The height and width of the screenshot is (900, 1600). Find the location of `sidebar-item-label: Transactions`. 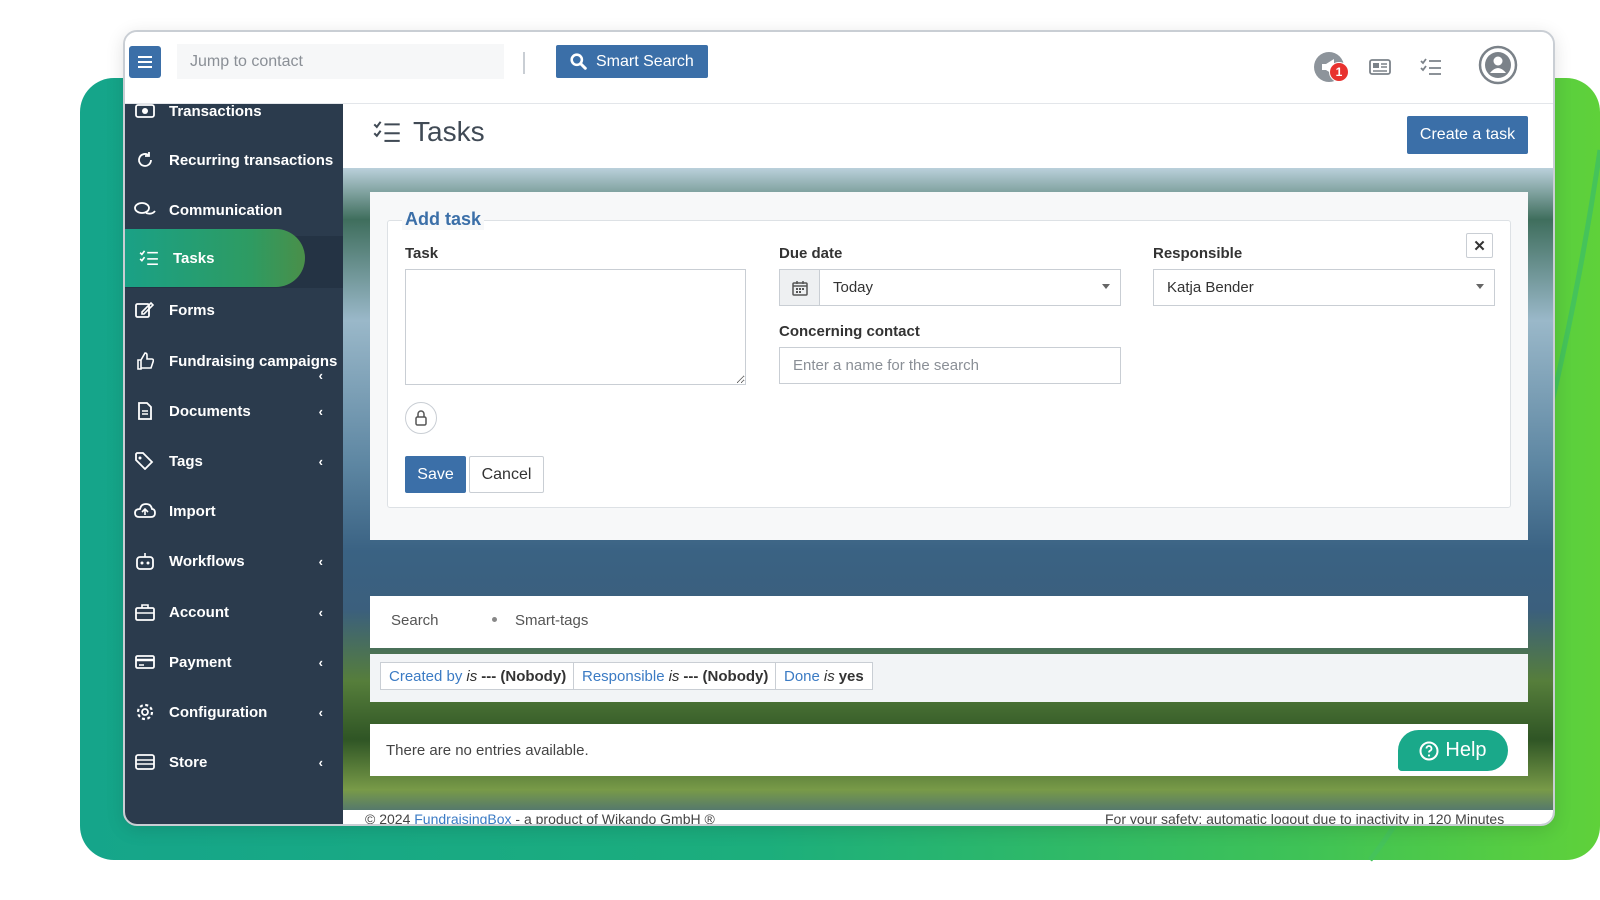

sidebar-item-label: Transactions is located at coordinates (215, 111).